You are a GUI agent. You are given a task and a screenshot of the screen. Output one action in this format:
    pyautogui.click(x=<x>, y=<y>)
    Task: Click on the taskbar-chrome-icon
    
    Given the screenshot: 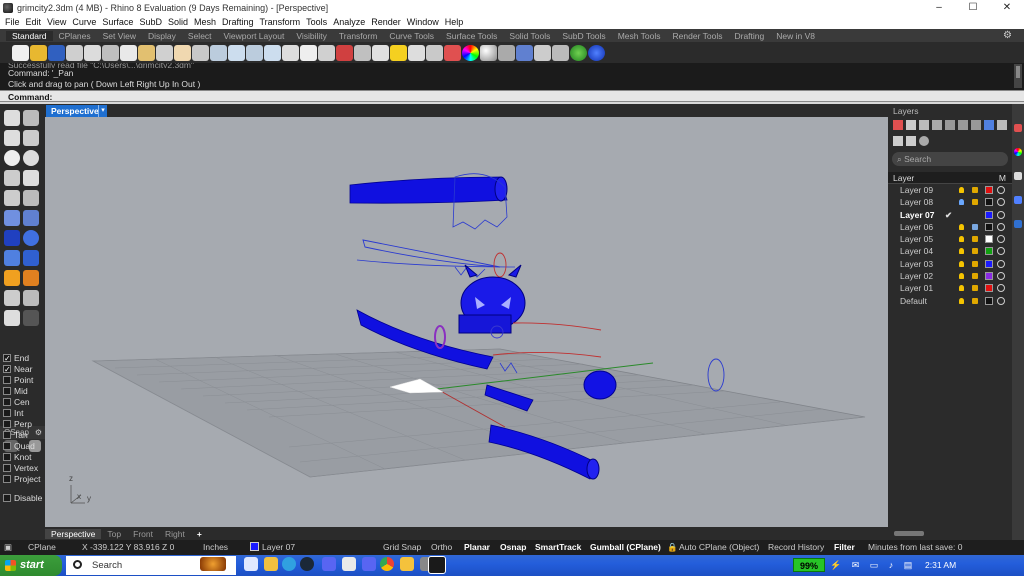 What is the action you would take?
    pyautogui.click(x=387, y=564)
    